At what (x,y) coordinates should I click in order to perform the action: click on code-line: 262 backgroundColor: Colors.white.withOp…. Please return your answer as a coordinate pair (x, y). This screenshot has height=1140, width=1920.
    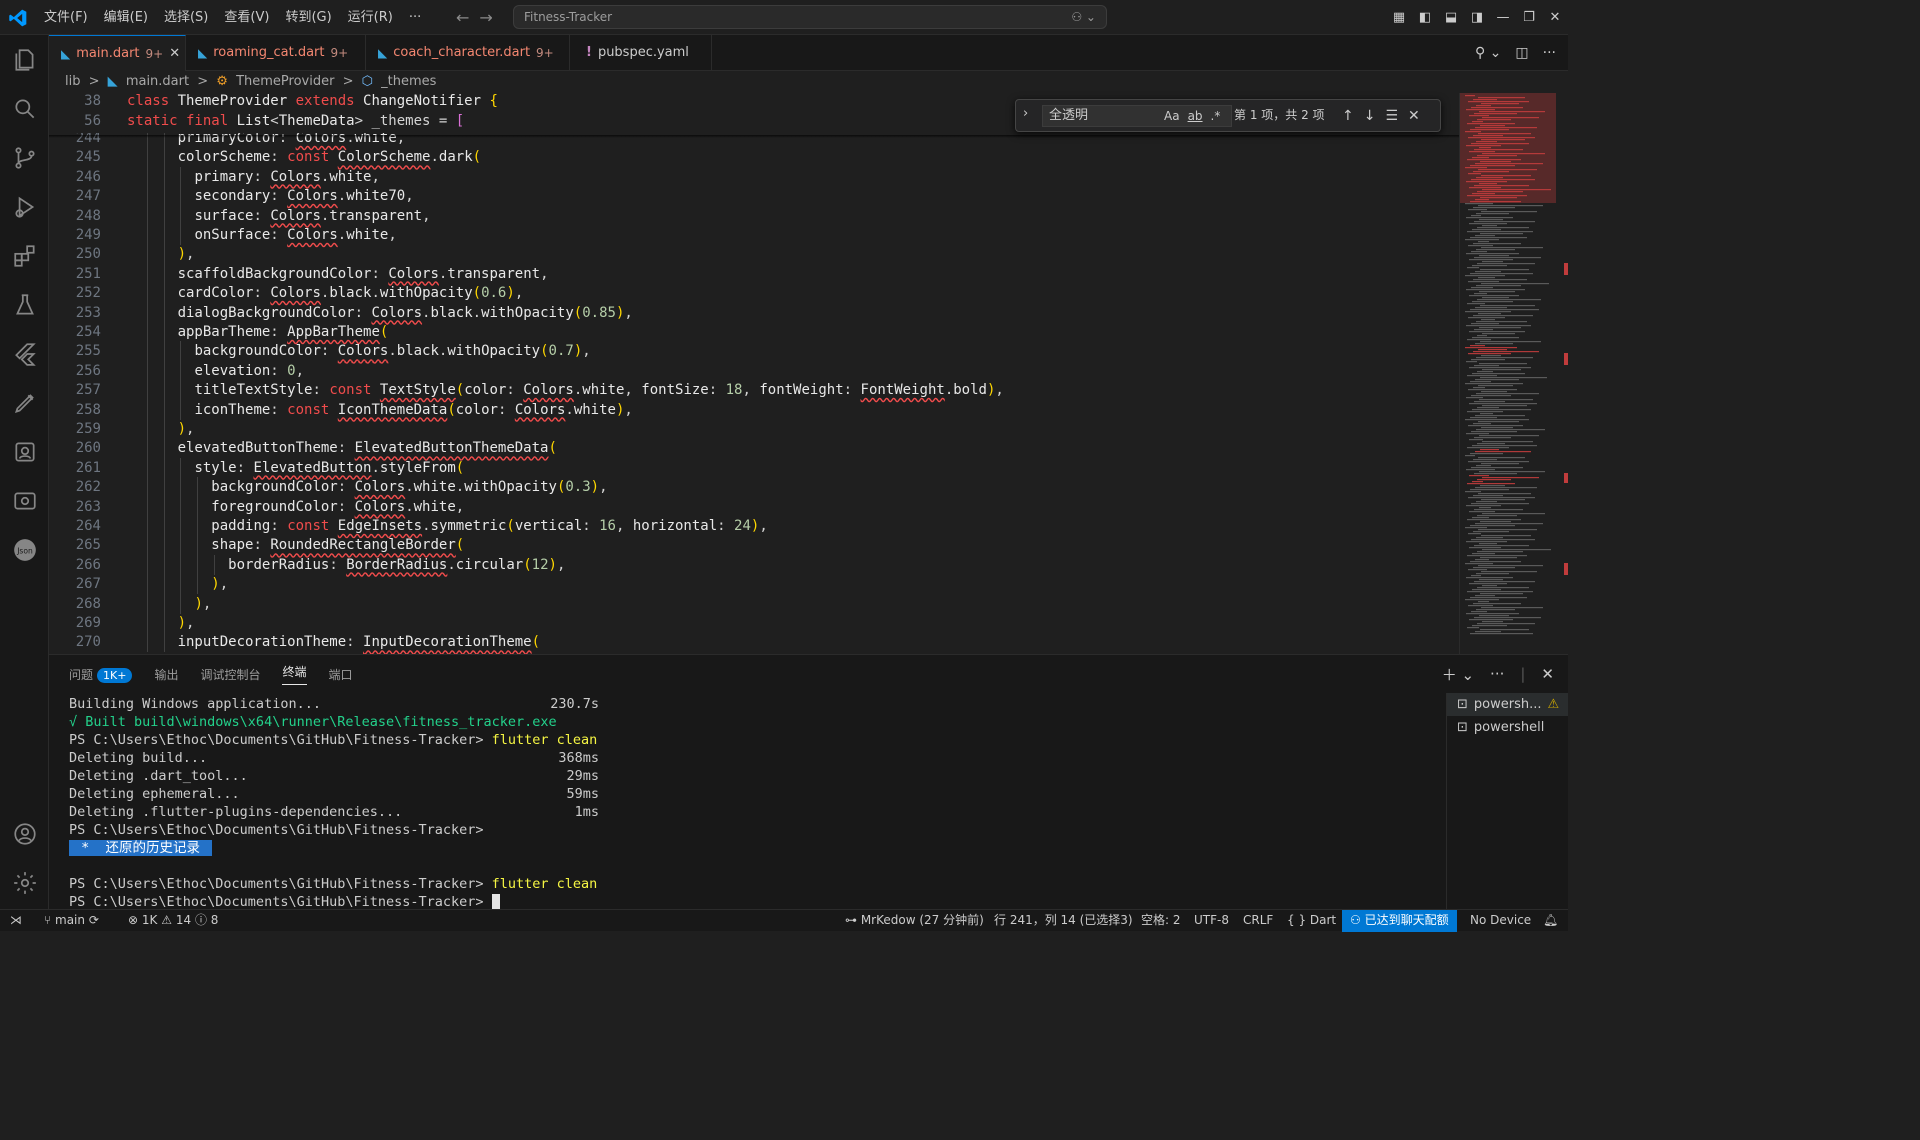
    Looking at the image, I should click on (754, 487).